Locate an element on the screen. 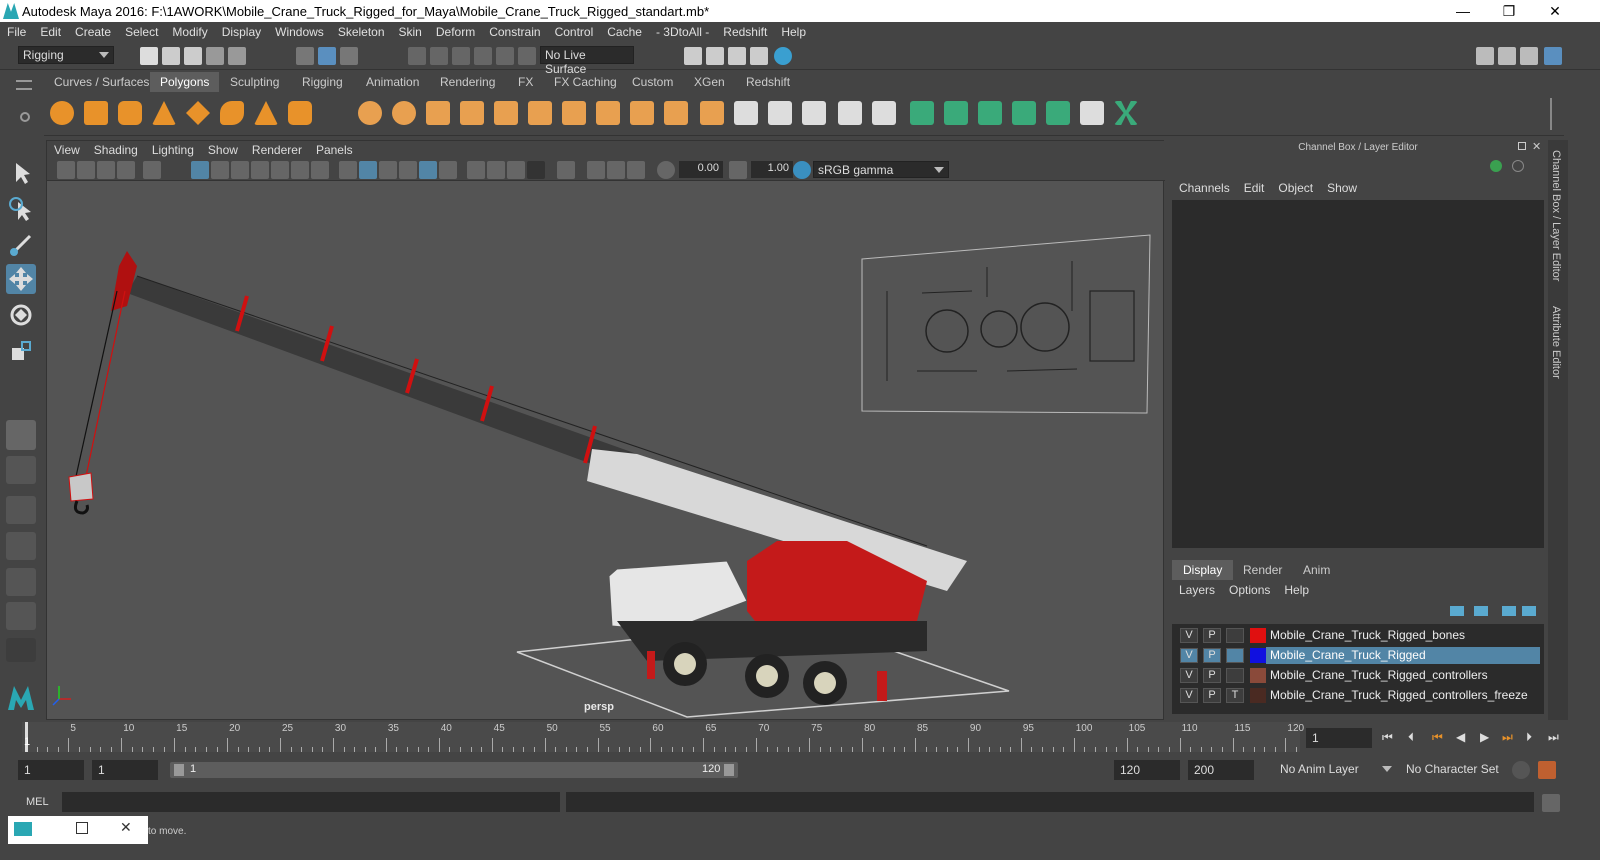 This screenshot has height=860, width=1600. maximize-button: ❐ is located at coordinates (1509, 11).